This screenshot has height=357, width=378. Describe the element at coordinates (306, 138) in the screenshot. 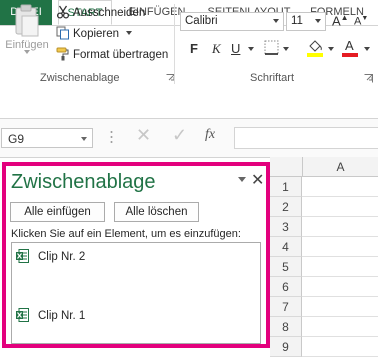

I see `formula-input` at that location.